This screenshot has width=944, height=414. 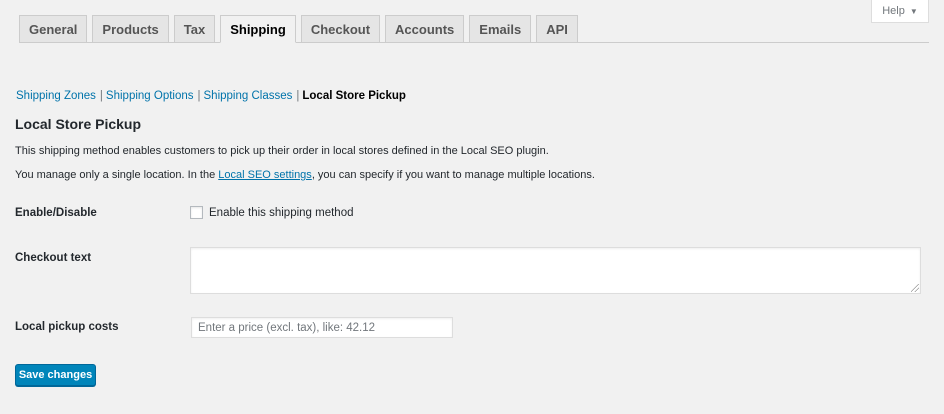 What do you see at coordinates (248, 96) in the screenshot?
I see `subnav-shipping-classes: Shipping Classes` at bounding box center [248, 96].